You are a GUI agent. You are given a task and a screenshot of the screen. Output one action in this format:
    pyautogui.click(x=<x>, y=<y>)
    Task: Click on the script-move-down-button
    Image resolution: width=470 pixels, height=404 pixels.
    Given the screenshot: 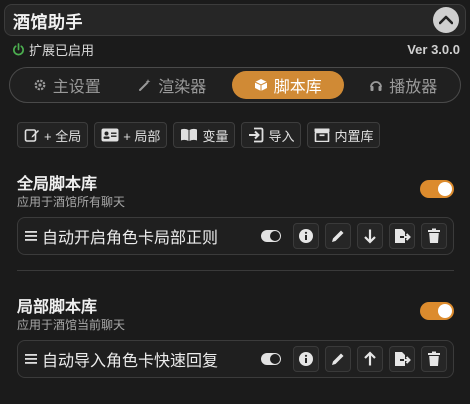 What is the action you would take?
    pyautogui.click(x=370, y=236)
    